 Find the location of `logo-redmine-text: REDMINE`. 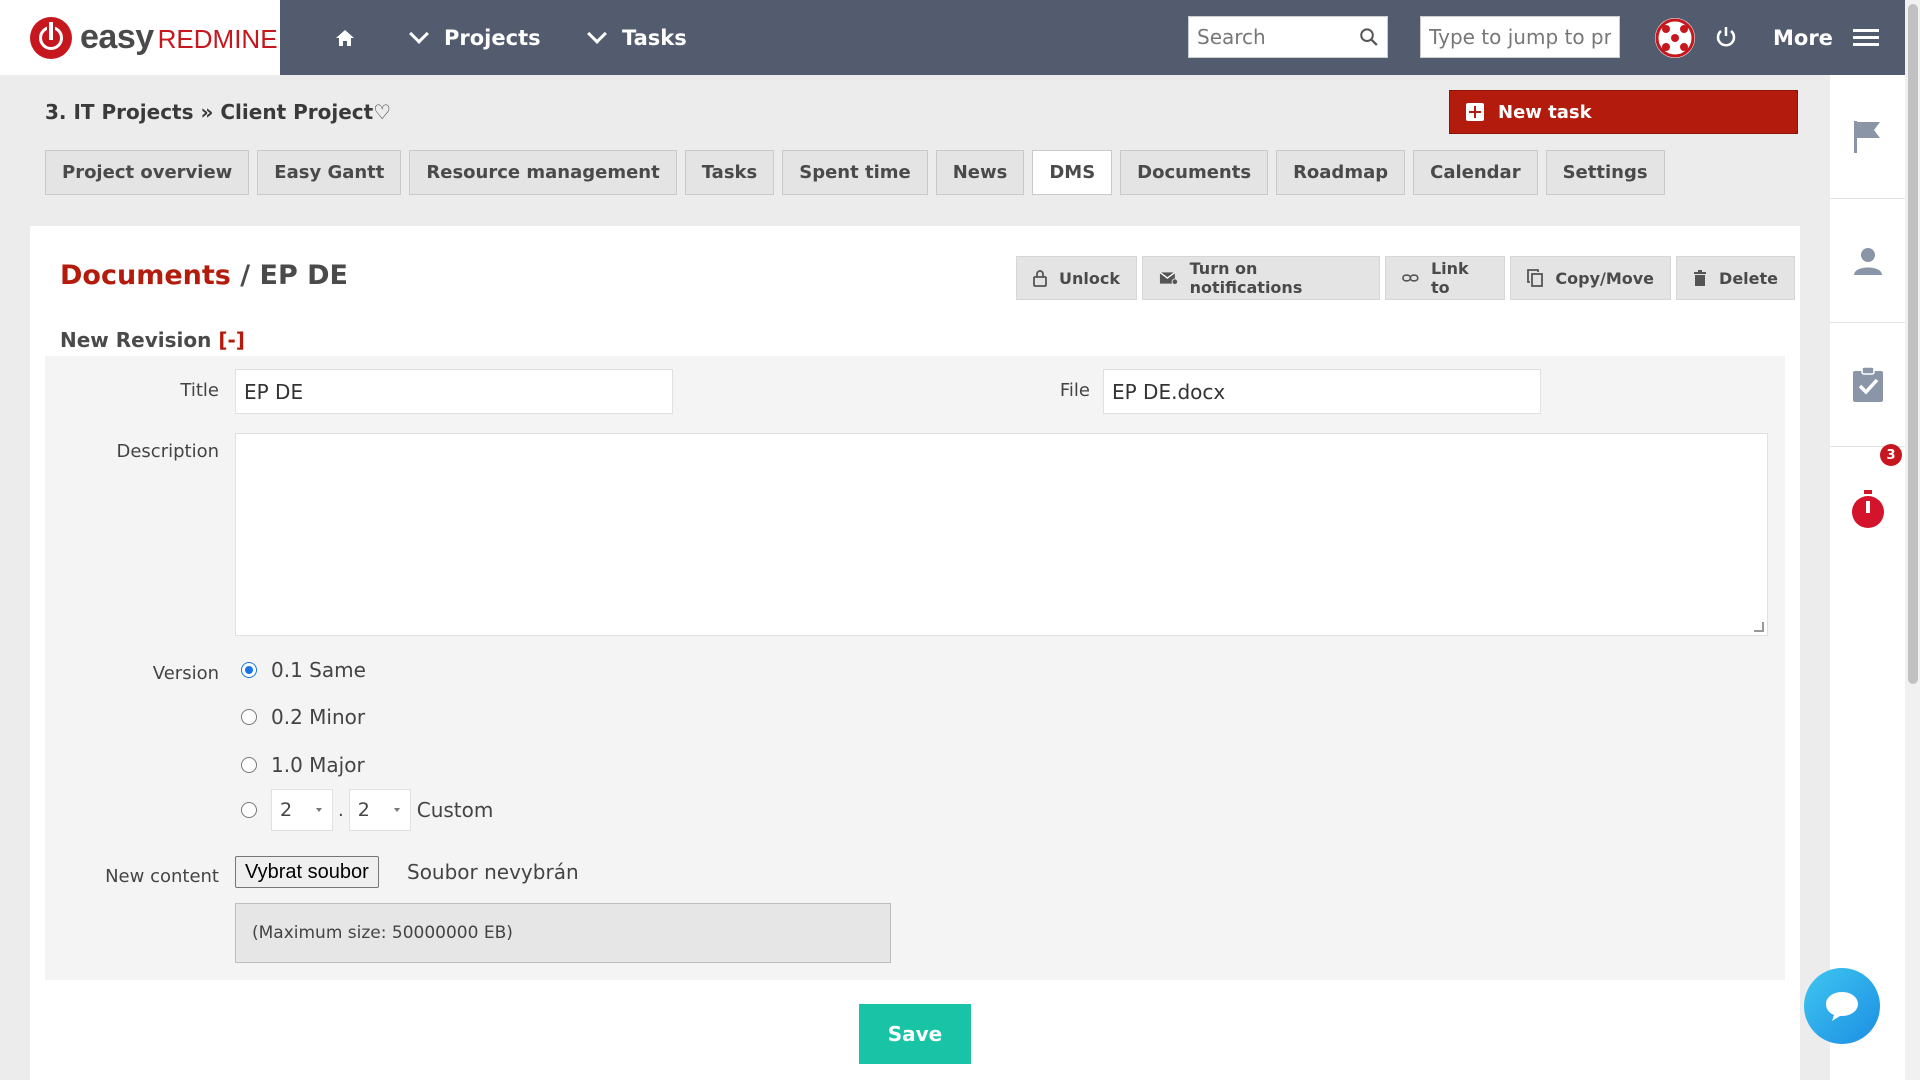

logo-redmine-text: REDMINE is located at coordinates (217, 39).